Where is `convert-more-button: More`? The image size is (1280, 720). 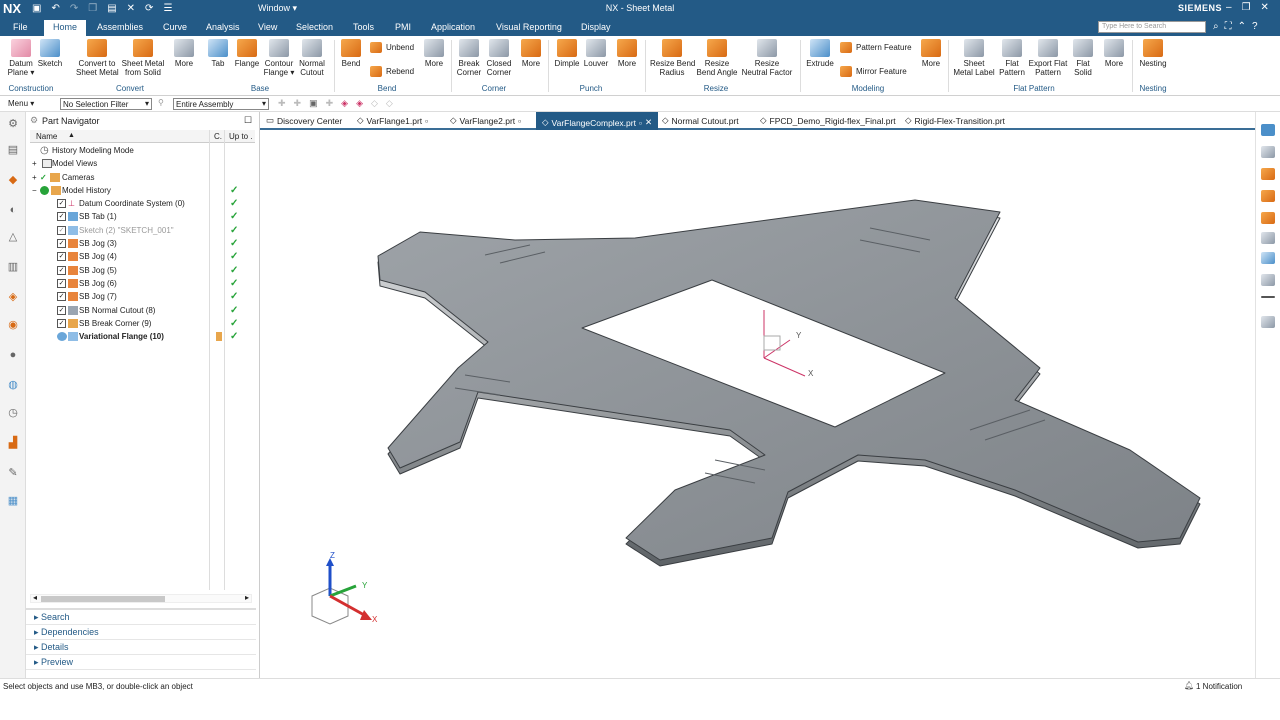
convert-more-button: More is located at coordinates (184, 53).